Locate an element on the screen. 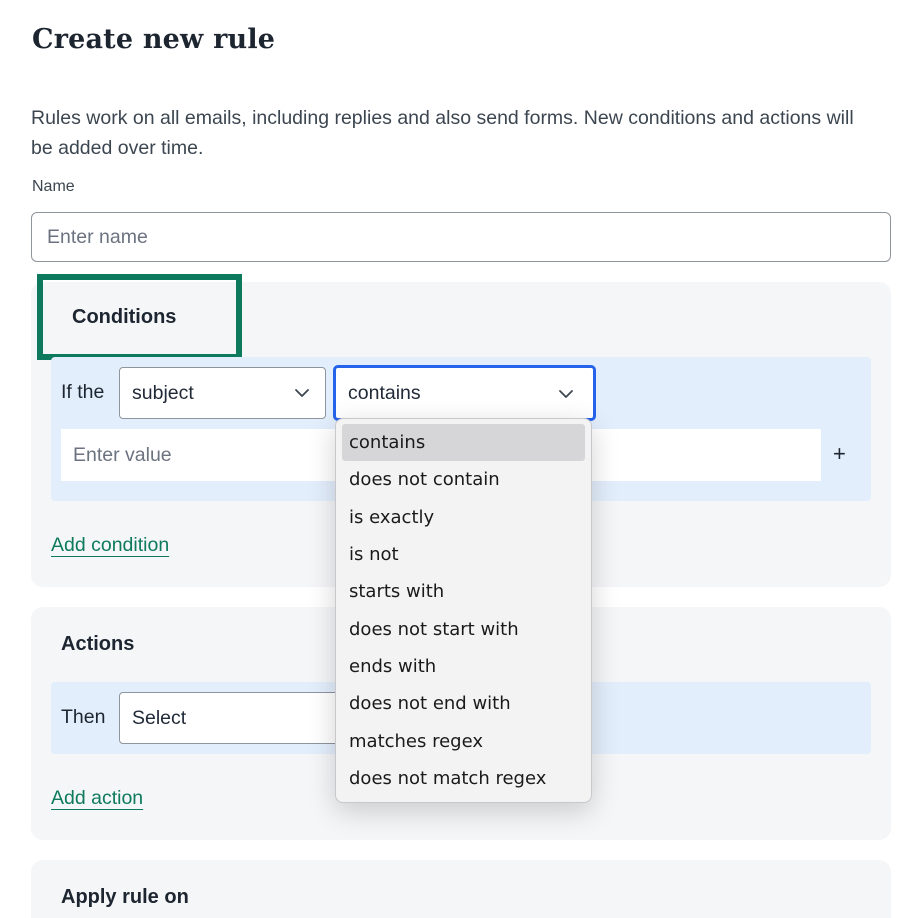  if-the-label: If the is located at coordinates (83, 392).